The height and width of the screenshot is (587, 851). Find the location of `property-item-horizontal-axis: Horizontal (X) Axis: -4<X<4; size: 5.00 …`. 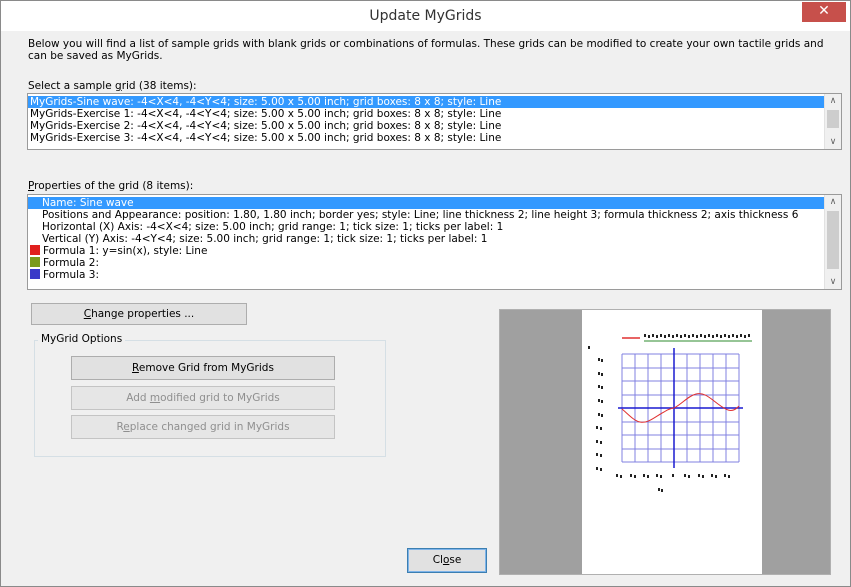

property-item-horizontal-axis: Horizontal (X) Axis: -4<X<4; size: 5.00 … is located at coordinates (434, 227).